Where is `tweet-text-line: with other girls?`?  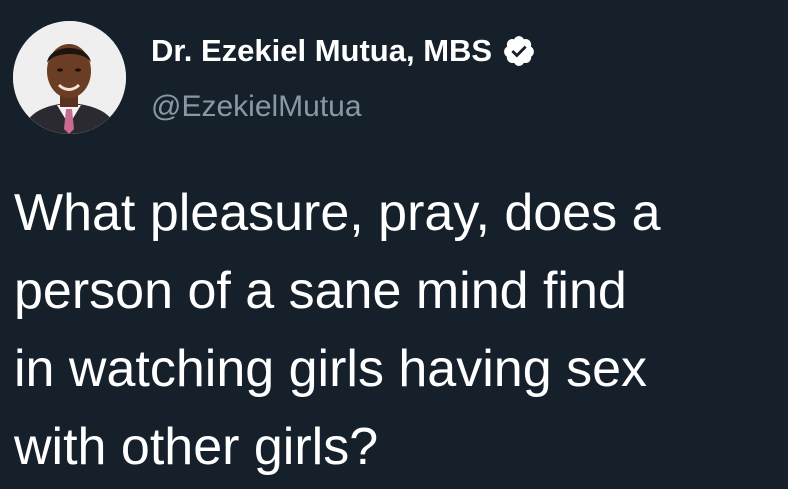 tweet-text-line: with other girls? is located at coordinates (196, 447).